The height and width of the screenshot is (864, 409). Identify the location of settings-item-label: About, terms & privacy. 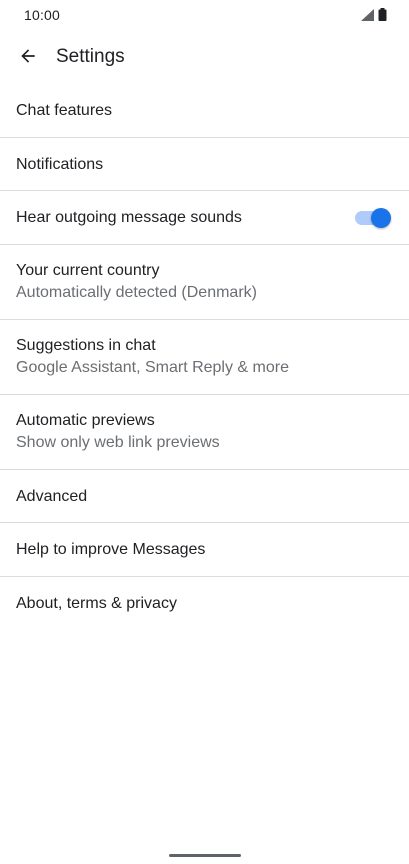
(96, 603).